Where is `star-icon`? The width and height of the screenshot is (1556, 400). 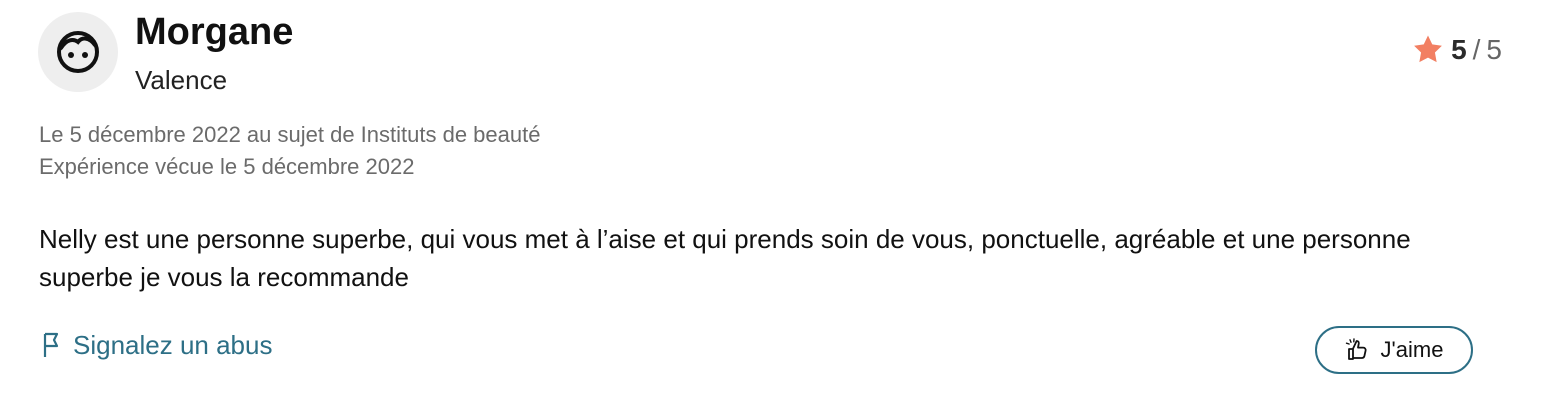 star-icon is located at coordinates (1428, 49).